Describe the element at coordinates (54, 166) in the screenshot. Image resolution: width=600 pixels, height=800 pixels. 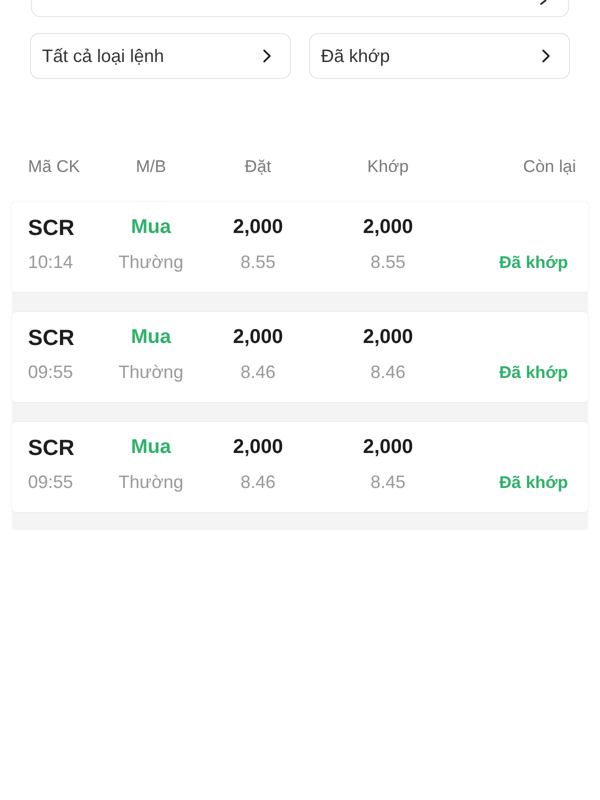
I see `column-header: Mã CK` at that location.